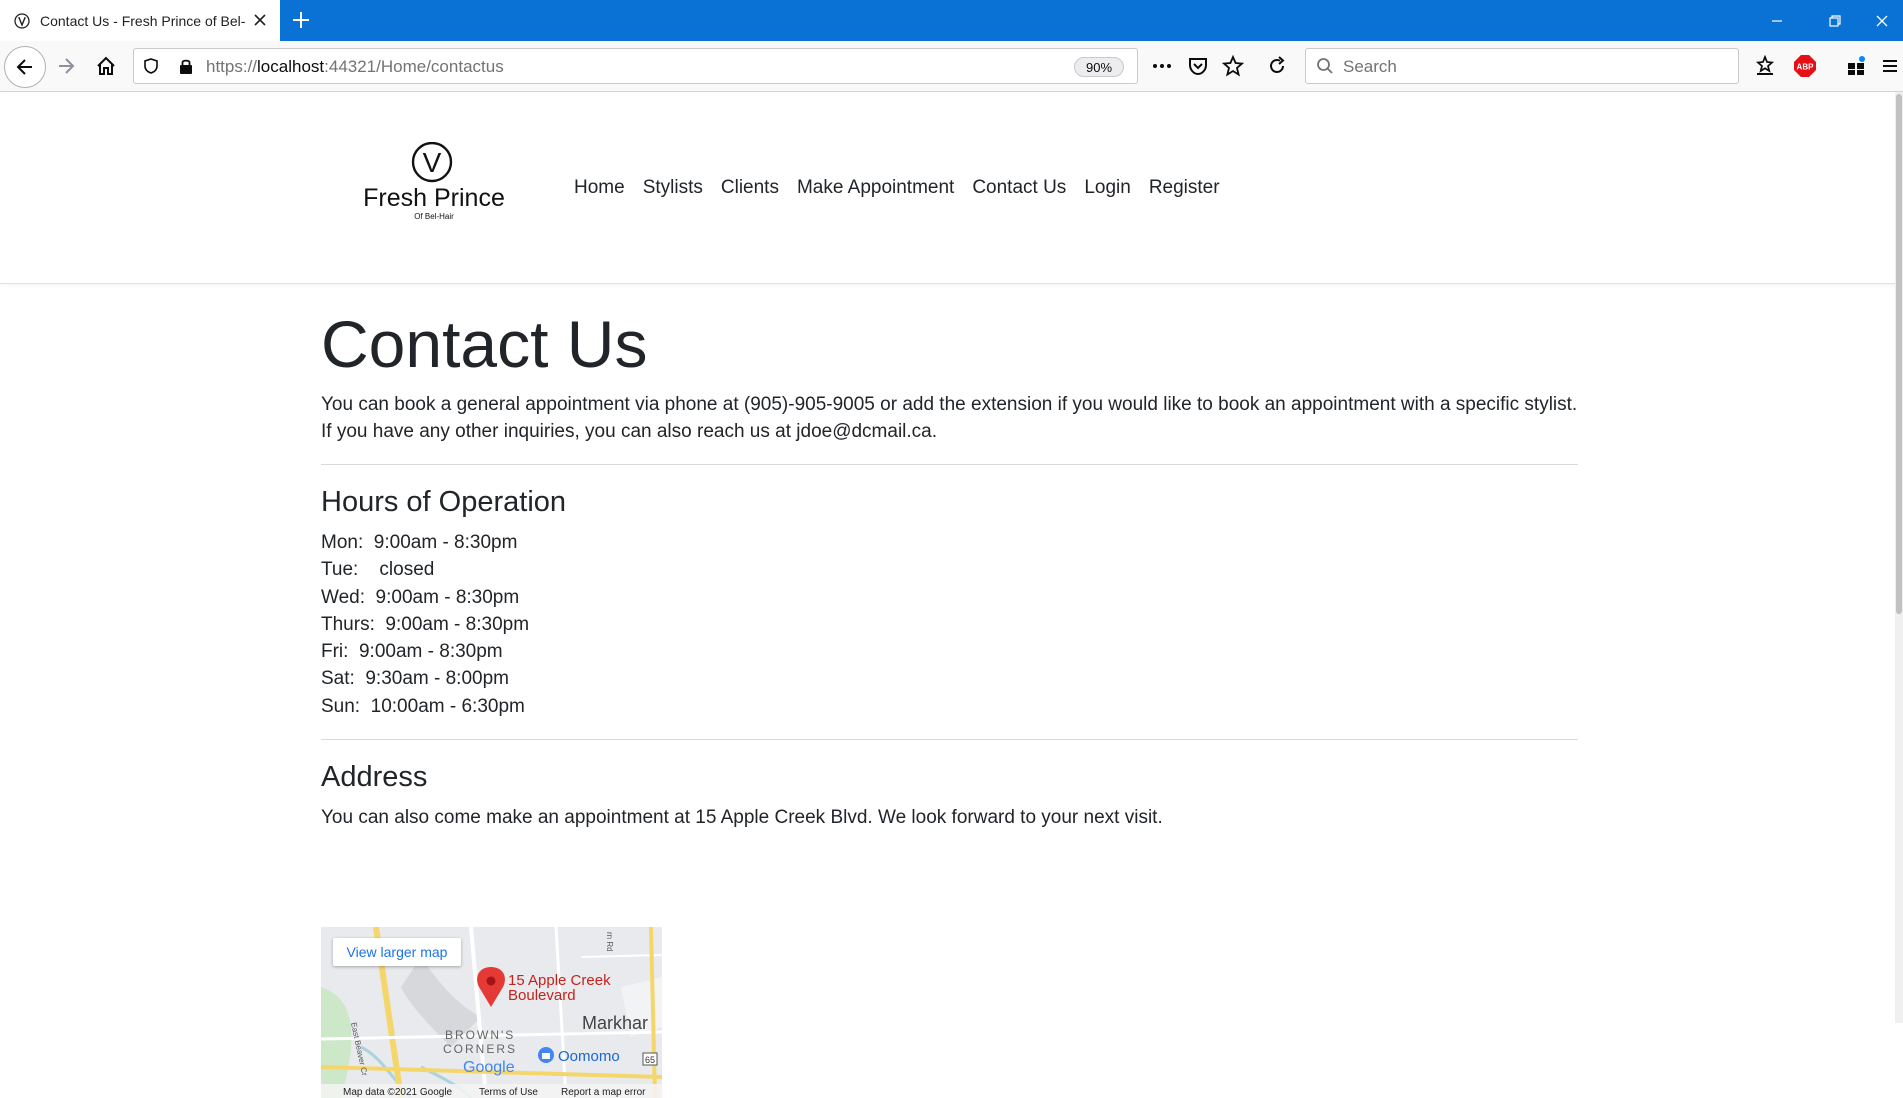 The height and width of the screenshot is (1098, 1903). I want to click on nav-link-contact-us: Contact Us, so click(1019, 188).